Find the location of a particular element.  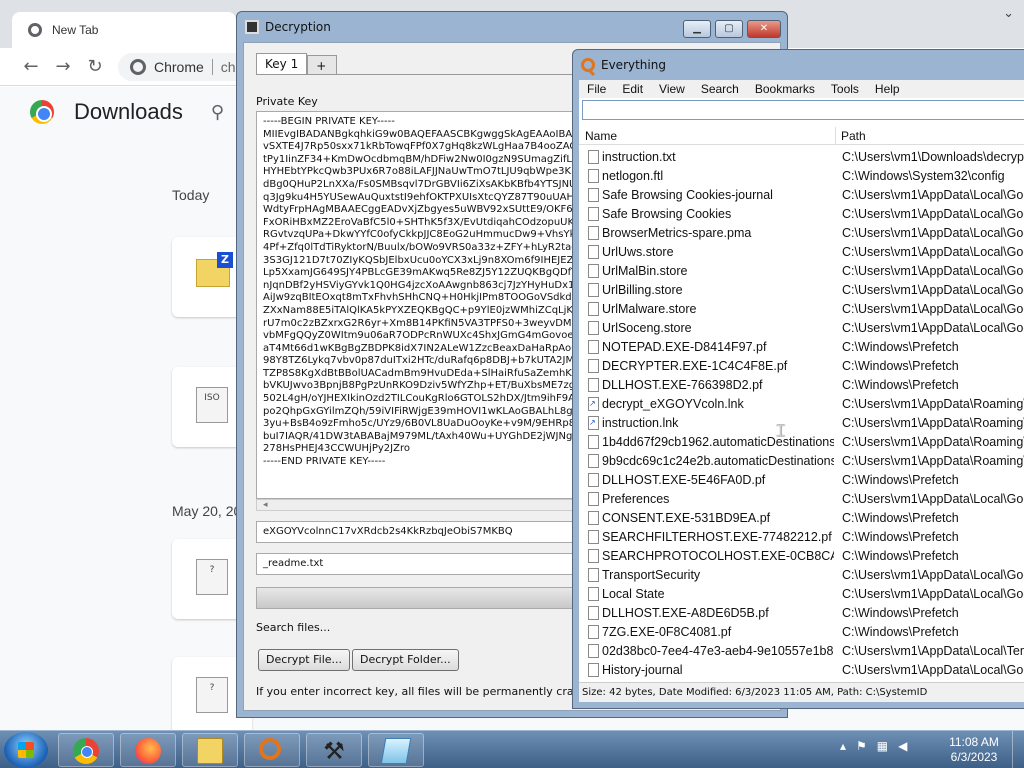

everything-title: Everything is located at coordinates (633, 65).